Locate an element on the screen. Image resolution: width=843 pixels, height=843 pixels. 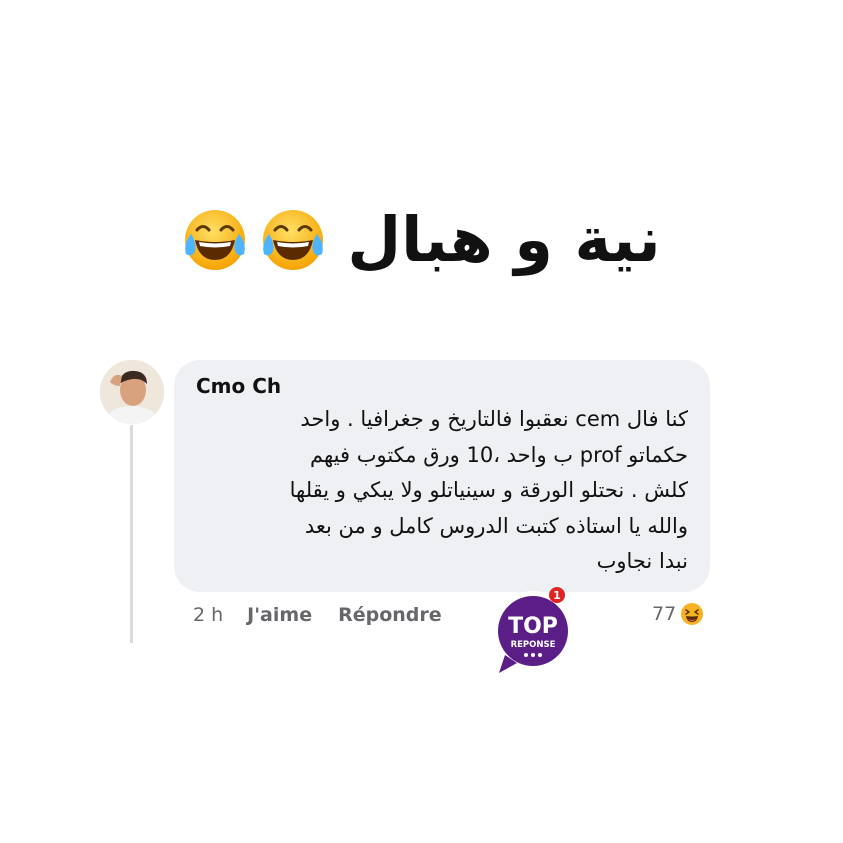
avatar is located at coordinates (132, 392).